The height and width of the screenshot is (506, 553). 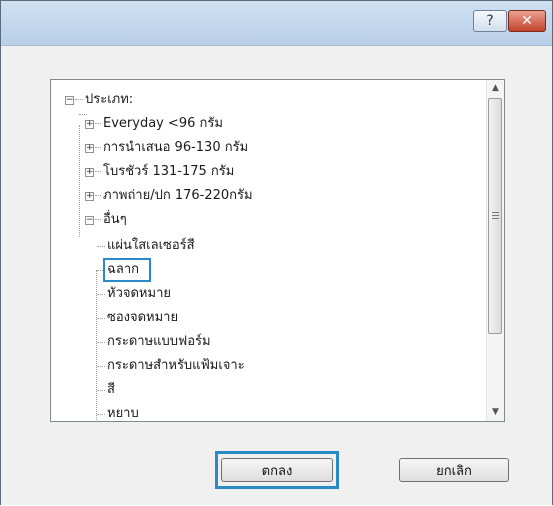 I want to click on tree-item-label: โบรชัวร์ 131-175 กรัม, so click(x=169, y=171).